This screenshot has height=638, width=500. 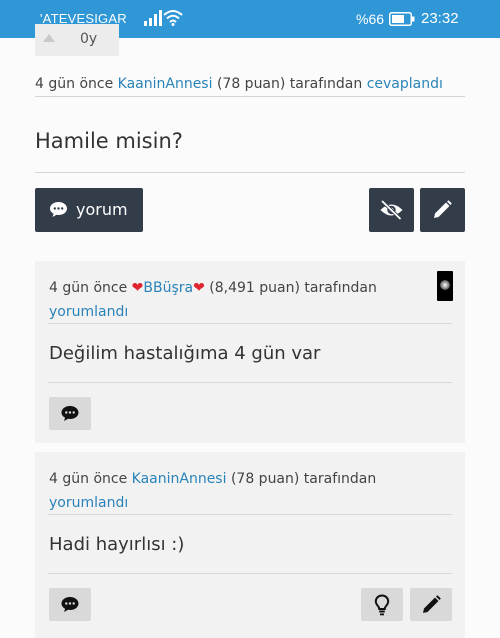 I want to click on lightbulb-icon, so click(x=382, y=605).